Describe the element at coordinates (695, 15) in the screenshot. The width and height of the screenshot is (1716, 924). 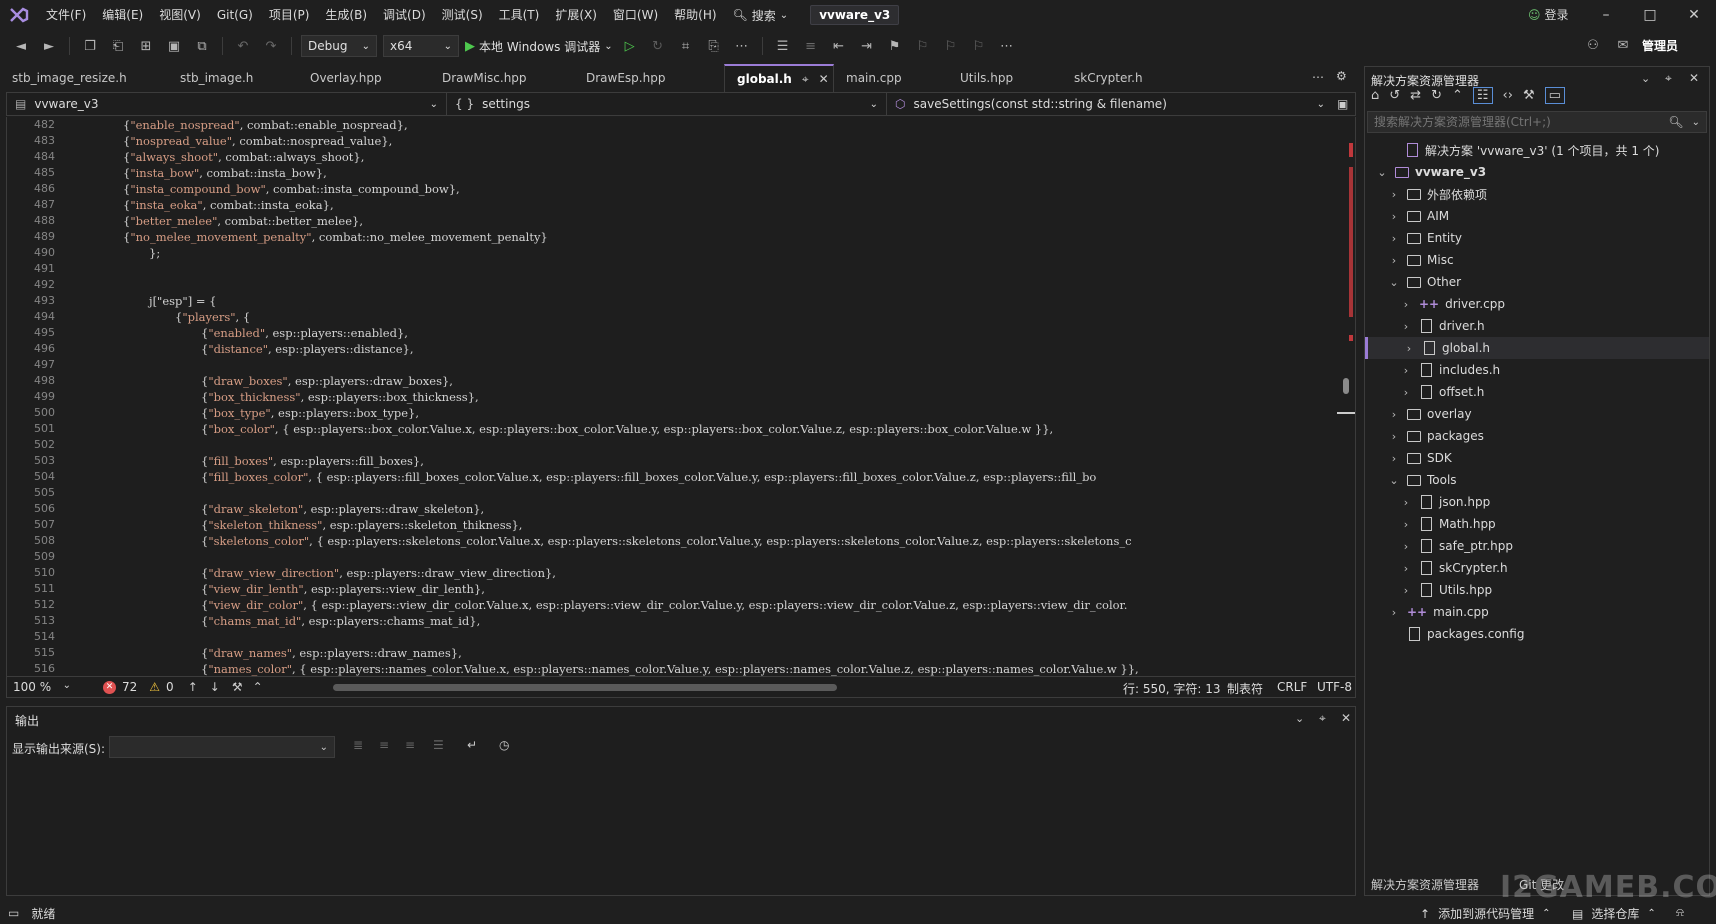
I see `menu-help: 帮助(H)` at that location.